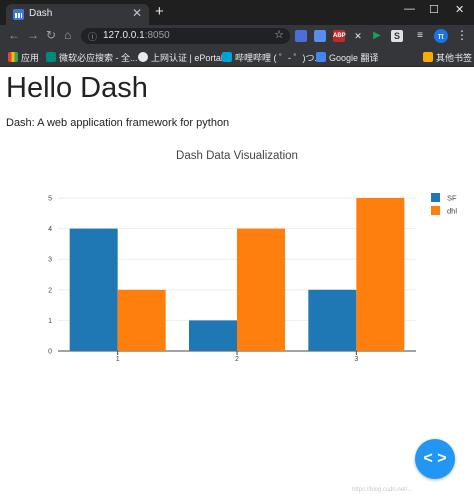 This screenshot has width=474, height=498. I want to click on page-title: Hello Dash, so click(77, 88).